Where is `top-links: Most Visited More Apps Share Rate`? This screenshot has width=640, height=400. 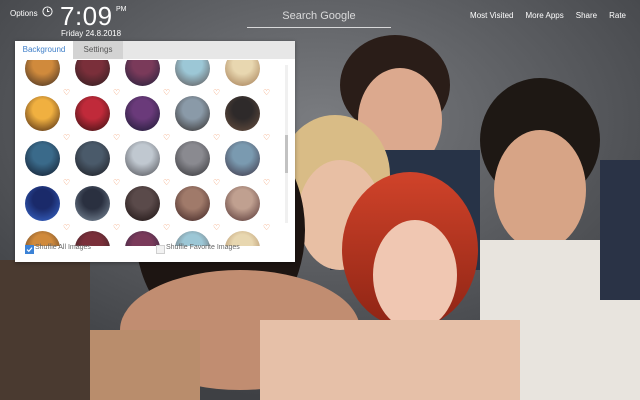 top-links: Most Visited More Apps Share Rate is located at coordinates (548, 15).